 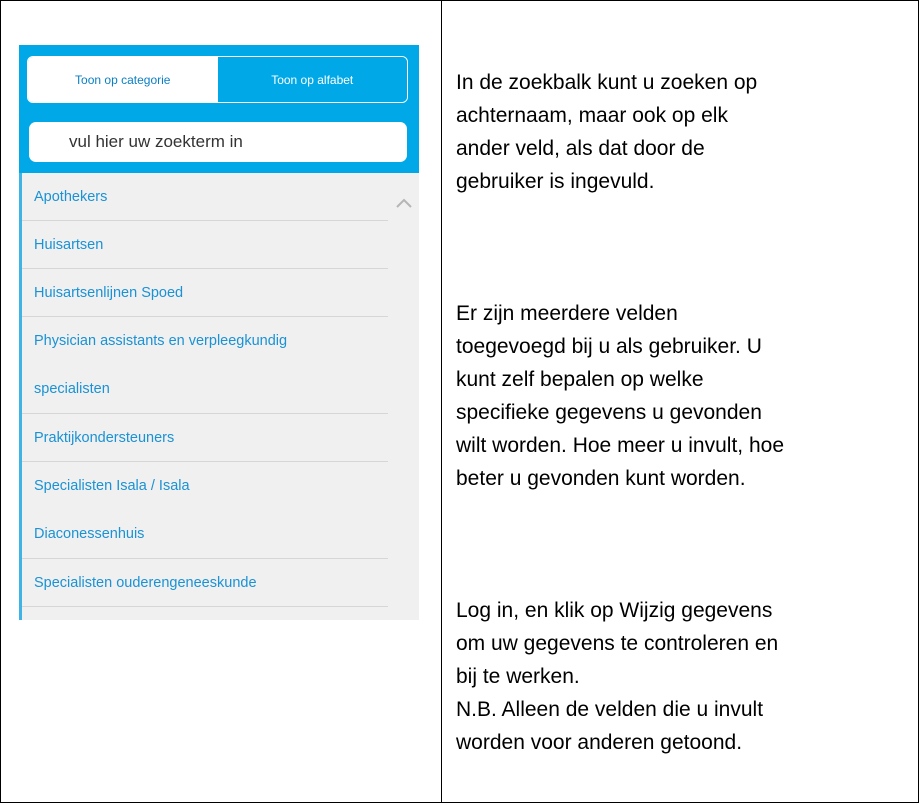 I want to click on list-item-huisartsen: Huisartsen, so click(x=205, y=245).